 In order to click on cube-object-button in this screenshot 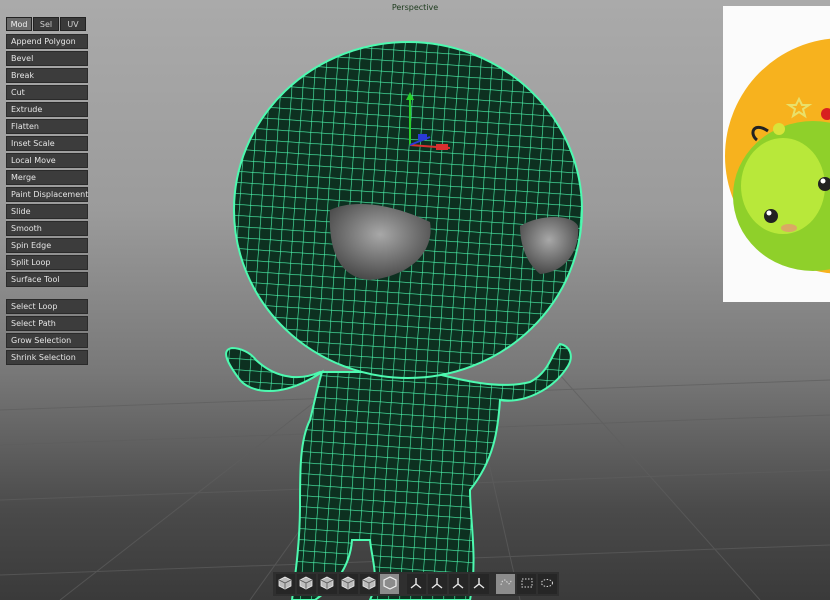, I will do `click(348, 584)`.